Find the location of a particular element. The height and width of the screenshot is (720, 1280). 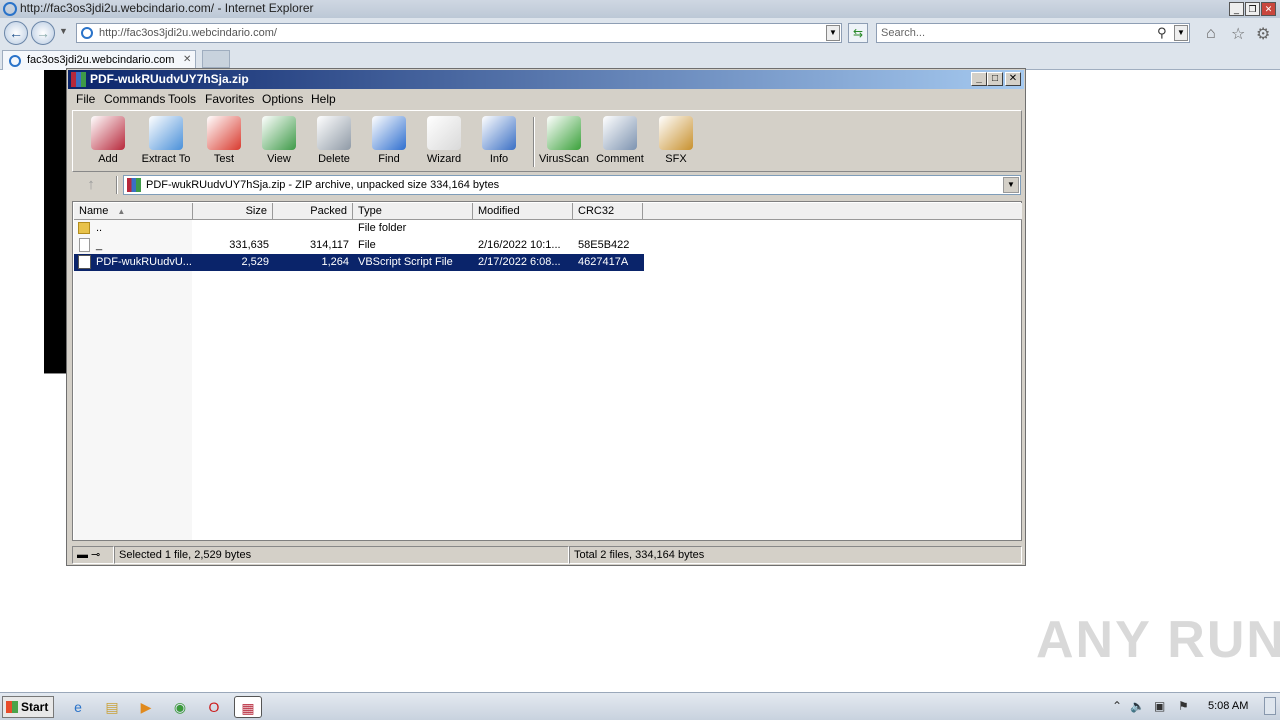

info-icon is located at coordinates (499, 133).